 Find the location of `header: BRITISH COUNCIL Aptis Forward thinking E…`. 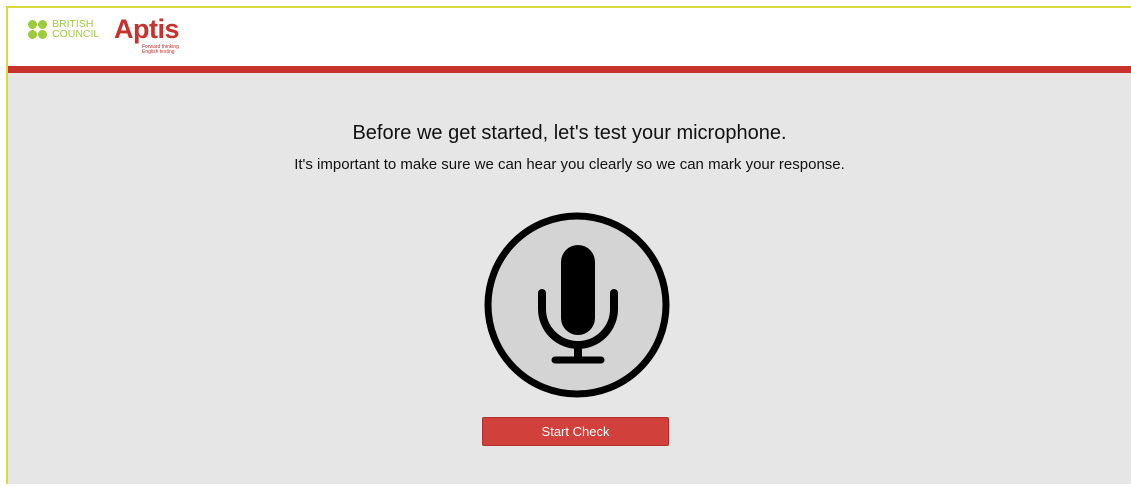

header: BRITISH COUNCIL Aptis Forward thinking E… is located at coordinates (569, 37).